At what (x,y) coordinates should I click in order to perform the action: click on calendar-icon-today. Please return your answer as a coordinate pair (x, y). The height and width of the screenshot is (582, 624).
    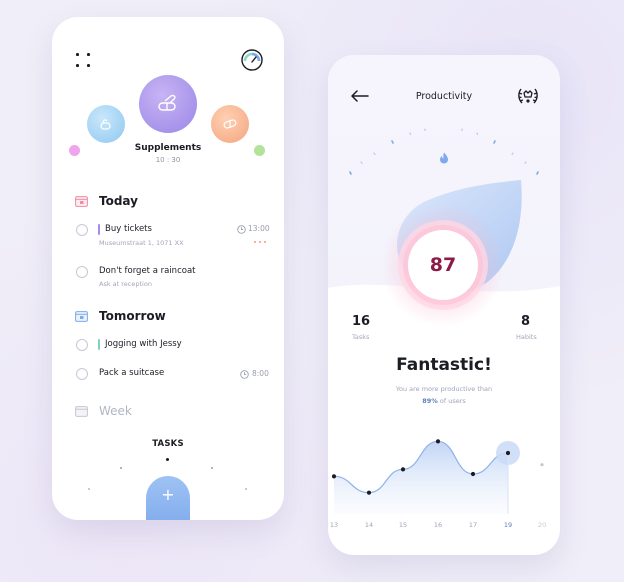
    Looking at the image, I should click on (81, 201).